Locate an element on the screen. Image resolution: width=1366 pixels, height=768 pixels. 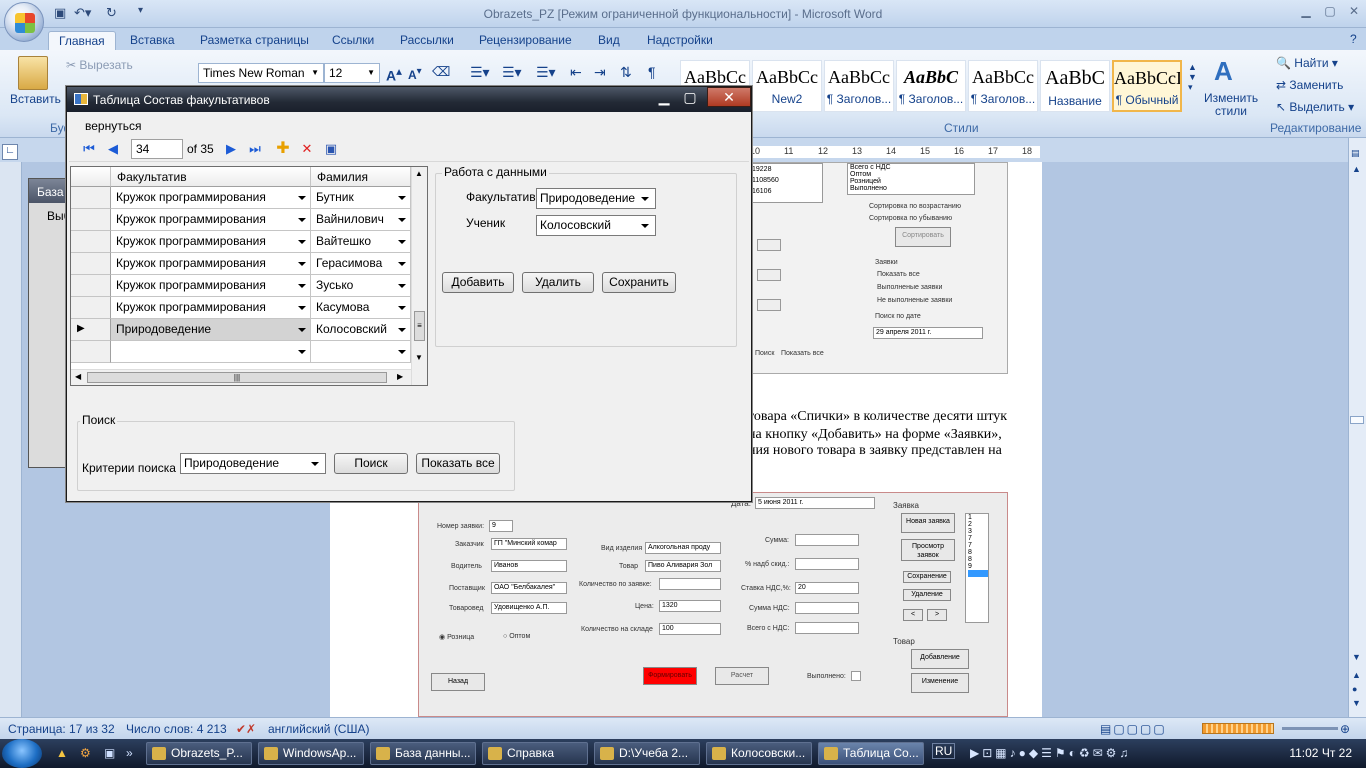
table-row: Кружок программирования Вайтешко is located at coordinates (241, 242).